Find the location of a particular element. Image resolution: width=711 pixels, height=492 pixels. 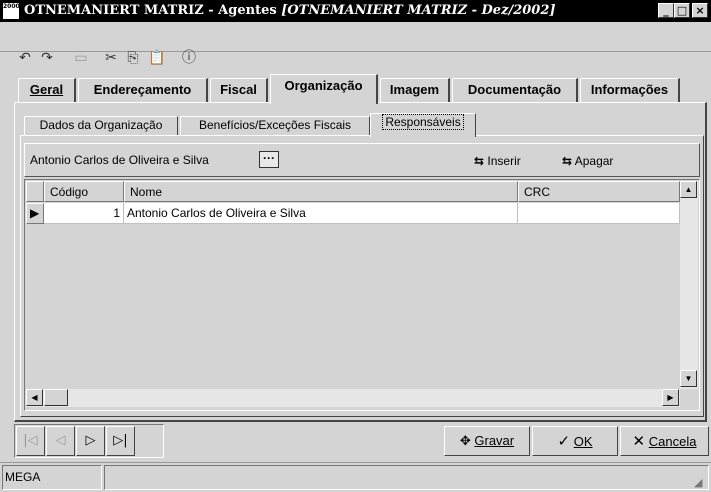

tab-enderecamento: Endereçamento is located at coordinates (143, 90).